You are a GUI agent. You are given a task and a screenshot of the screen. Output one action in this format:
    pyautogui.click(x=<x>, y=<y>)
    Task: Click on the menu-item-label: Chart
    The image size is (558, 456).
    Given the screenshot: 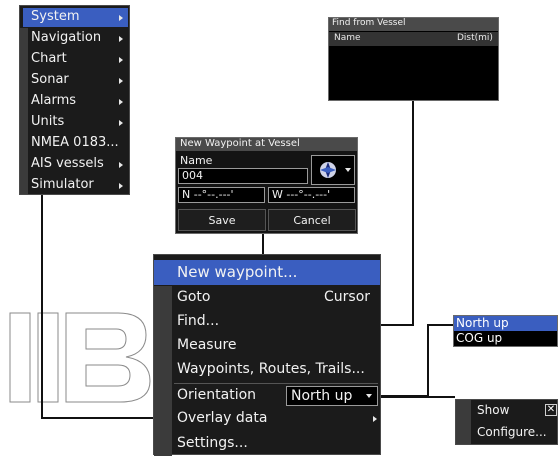 What is the action you would take?
    pyautogui.click(x=49, y=58)
    